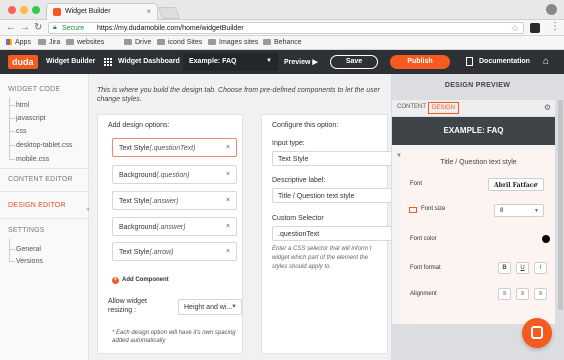  What do you see at coordinates (174, 251) in the screenshot?
I see `design-option-item: Text Style(.arrow) ×` at bounding box center [174, 251].